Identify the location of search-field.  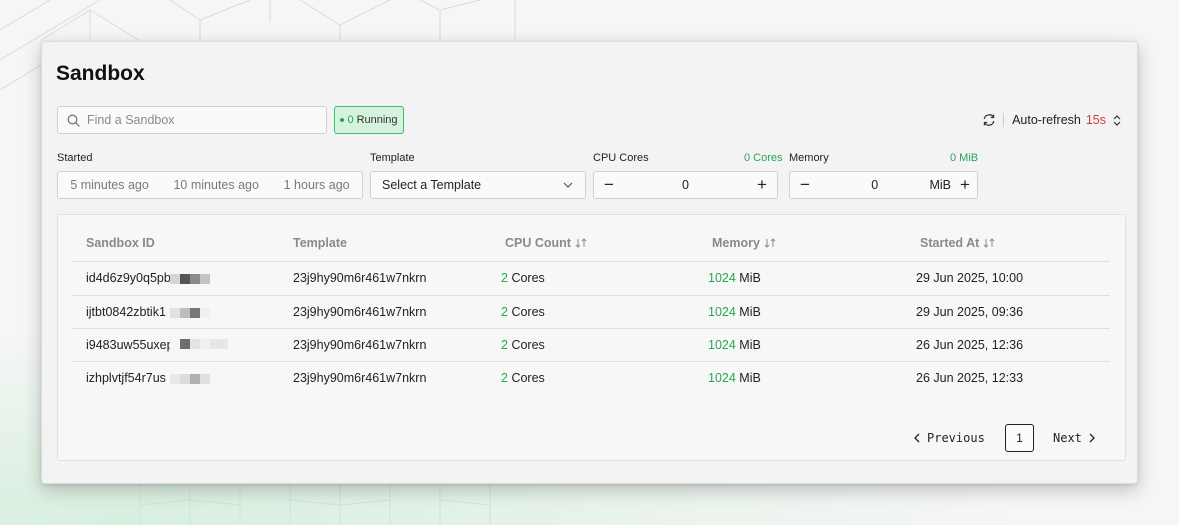
(192, 120).